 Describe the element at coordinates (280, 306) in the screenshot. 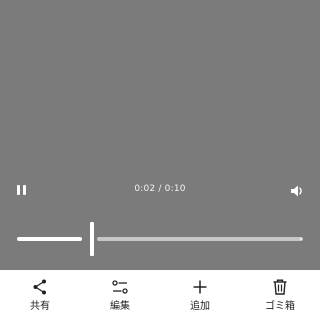

I see `delete-label: ゴミ箱` at that location.